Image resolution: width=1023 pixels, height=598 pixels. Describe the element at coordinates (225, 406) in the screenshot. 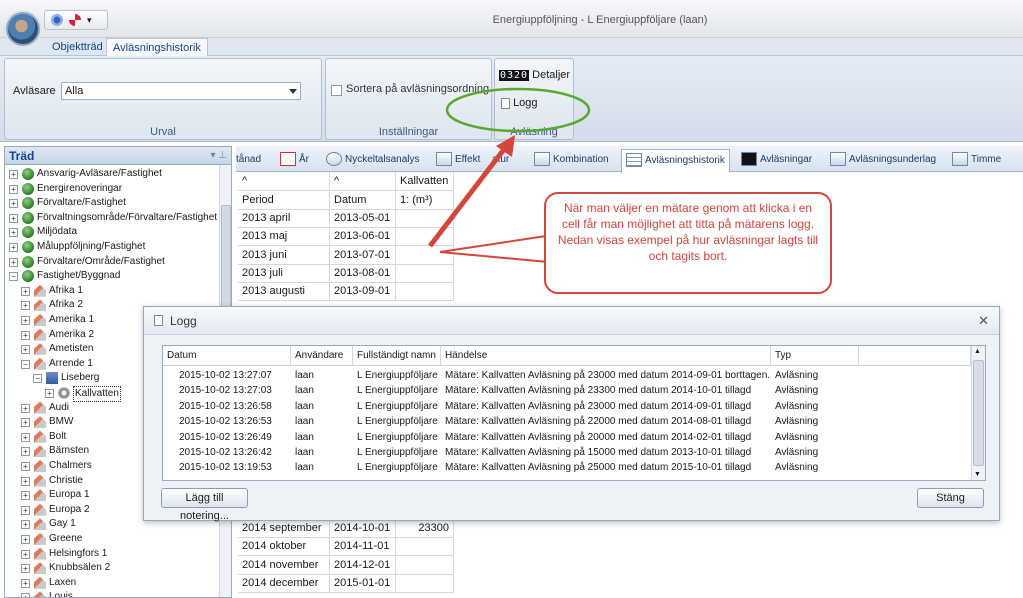

I see `log-cell-datum: 2015-10-02 13:26:58` at that location.